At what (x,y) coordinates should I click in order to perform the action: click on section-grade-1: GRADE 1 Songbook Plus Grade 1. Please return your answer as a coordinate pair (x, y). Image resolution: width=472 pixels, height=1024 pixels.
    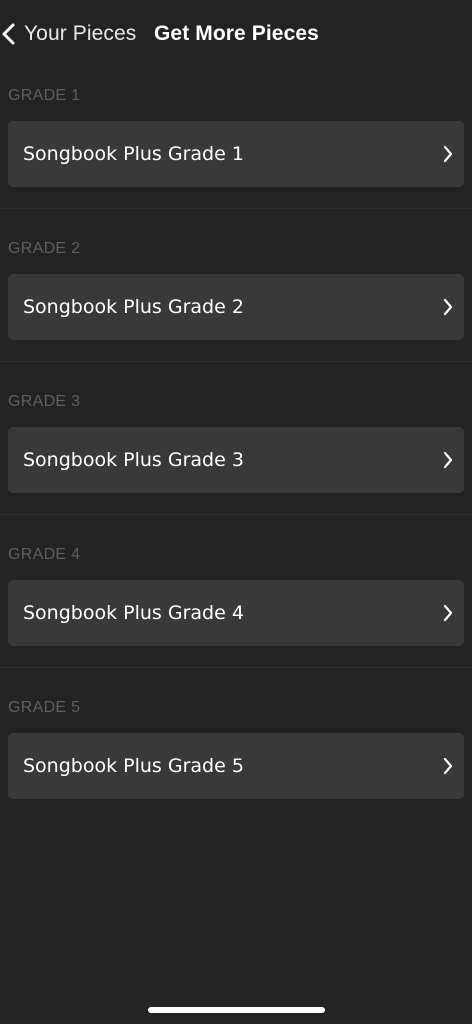
    Looking at the image, I should click on (236, 144).